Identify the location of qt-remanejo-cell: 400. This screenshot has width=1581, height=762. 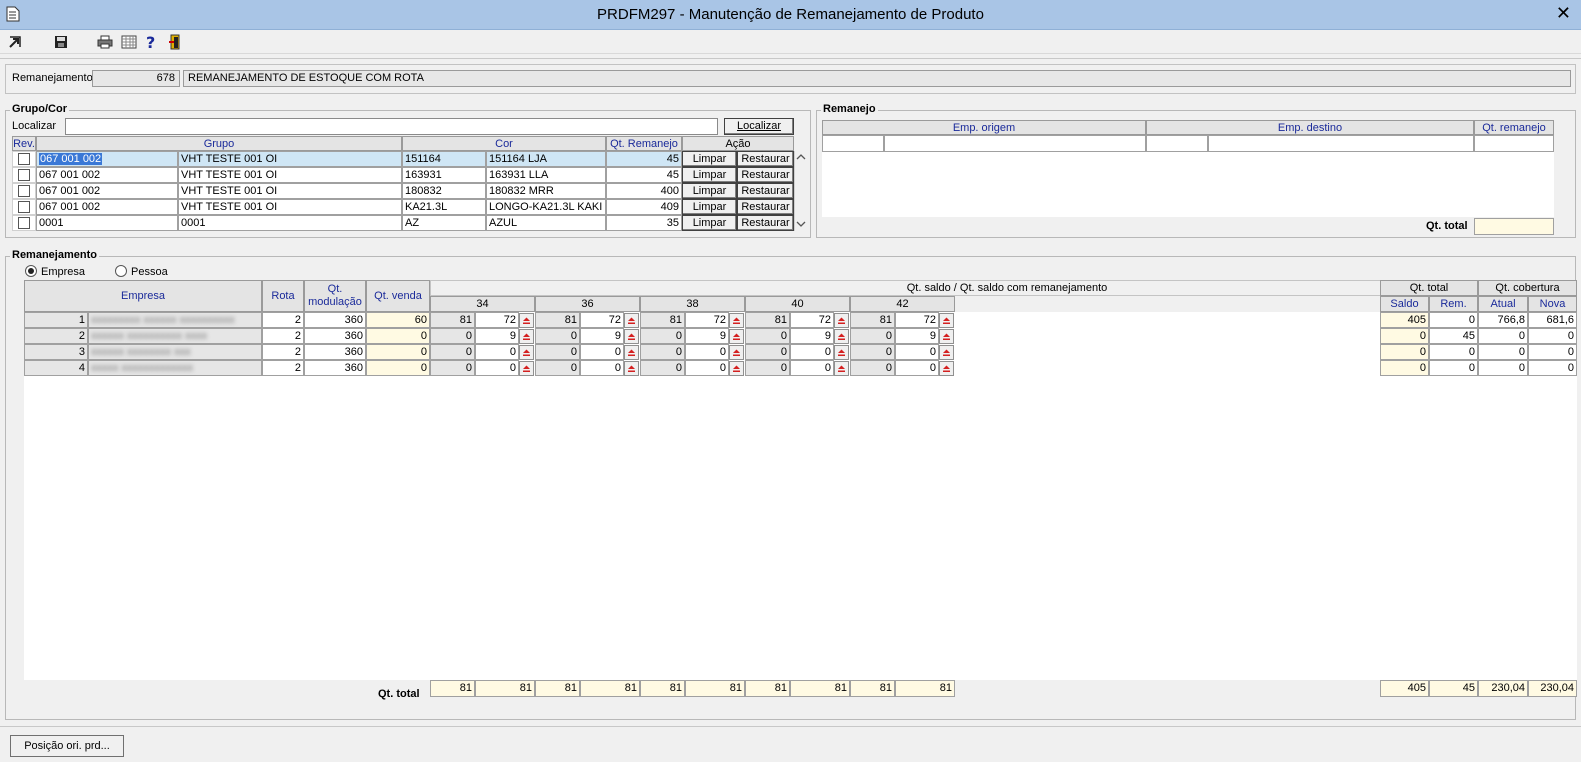
(644, 191).